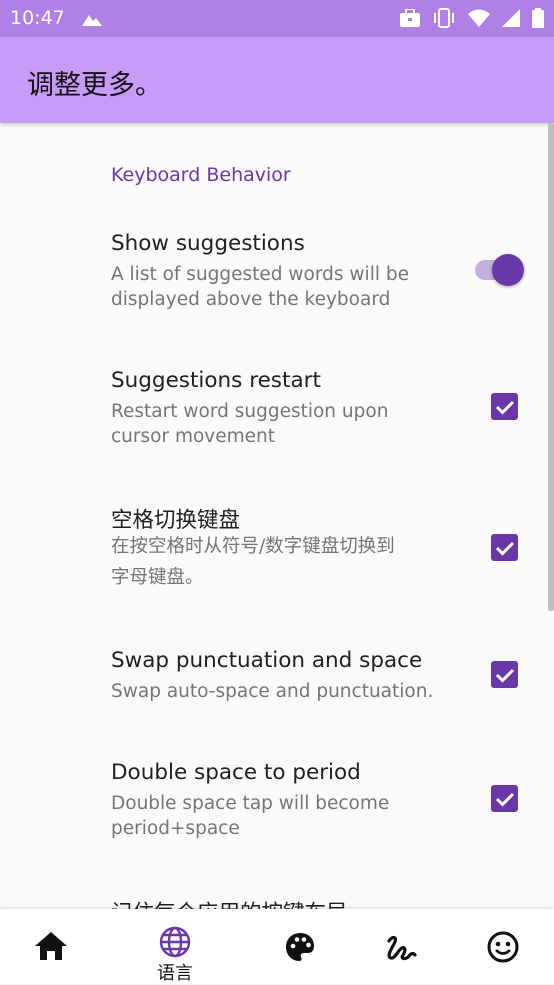 This screenshot has width=554, height=985. What do you see at coordinates (251, 299) in the screenshot?
I see `pref-summary-line2: displayed above the keyboard` at bounding box center [251, 299].